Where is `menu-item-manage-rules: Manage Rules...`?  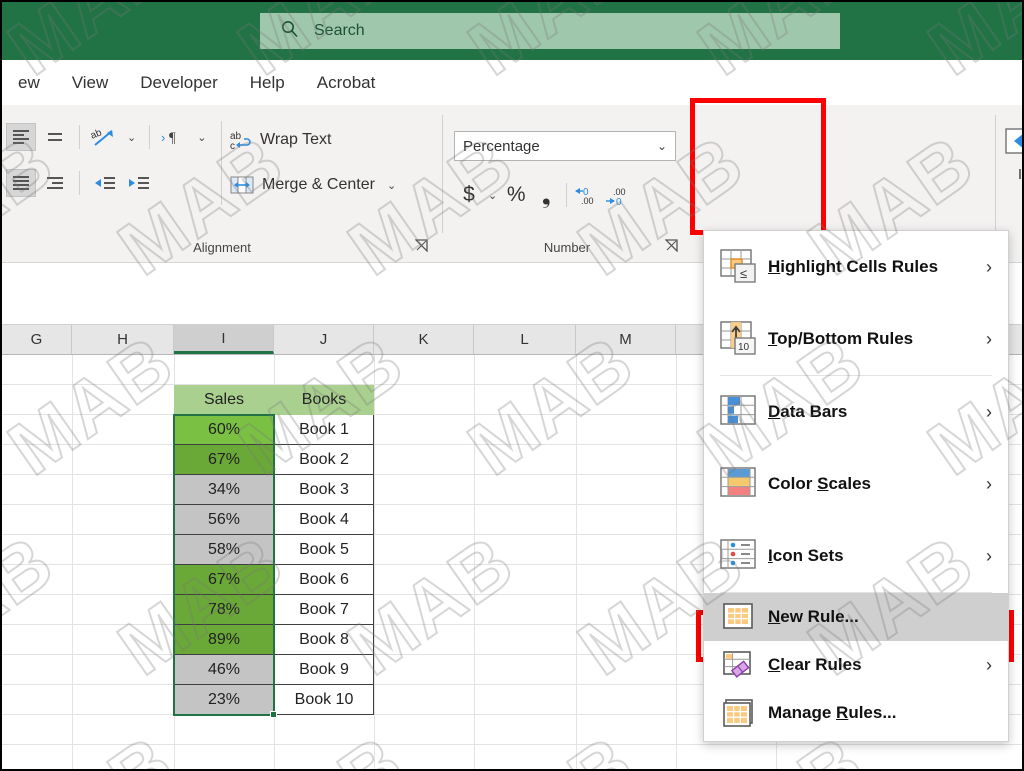 menu-item-manage-rules: Manage Rules... is located at coordinates (856, 713).